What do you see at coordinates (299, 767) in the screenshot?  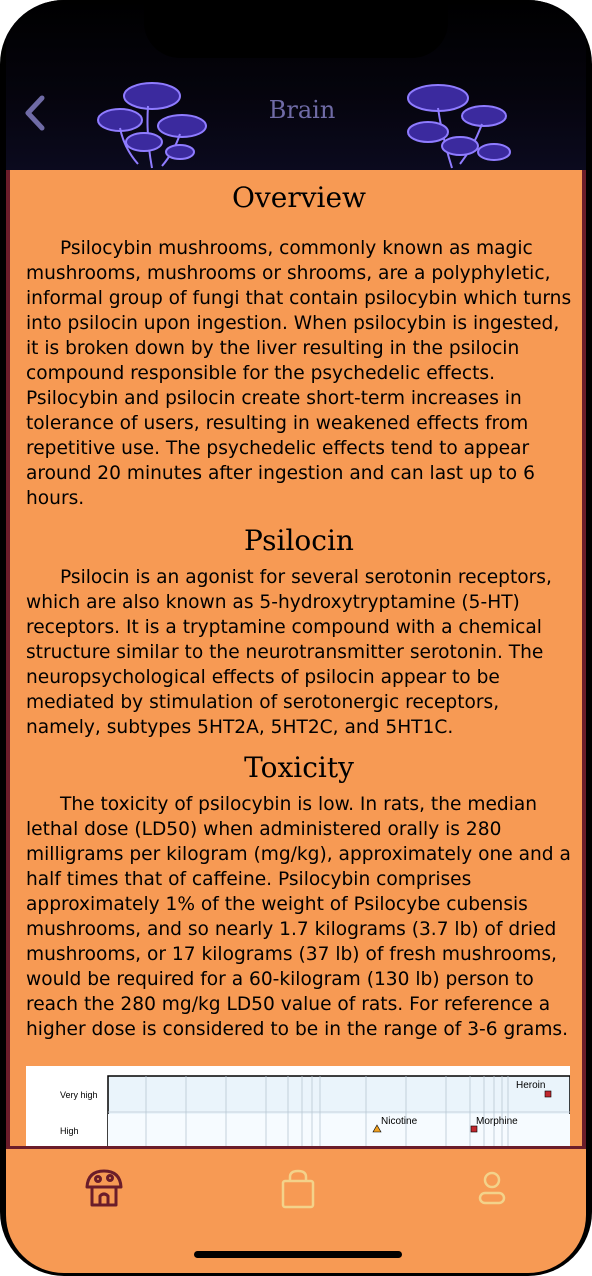 I see `toxicity-heading: Toxicity` at bounding box center [299, 767].